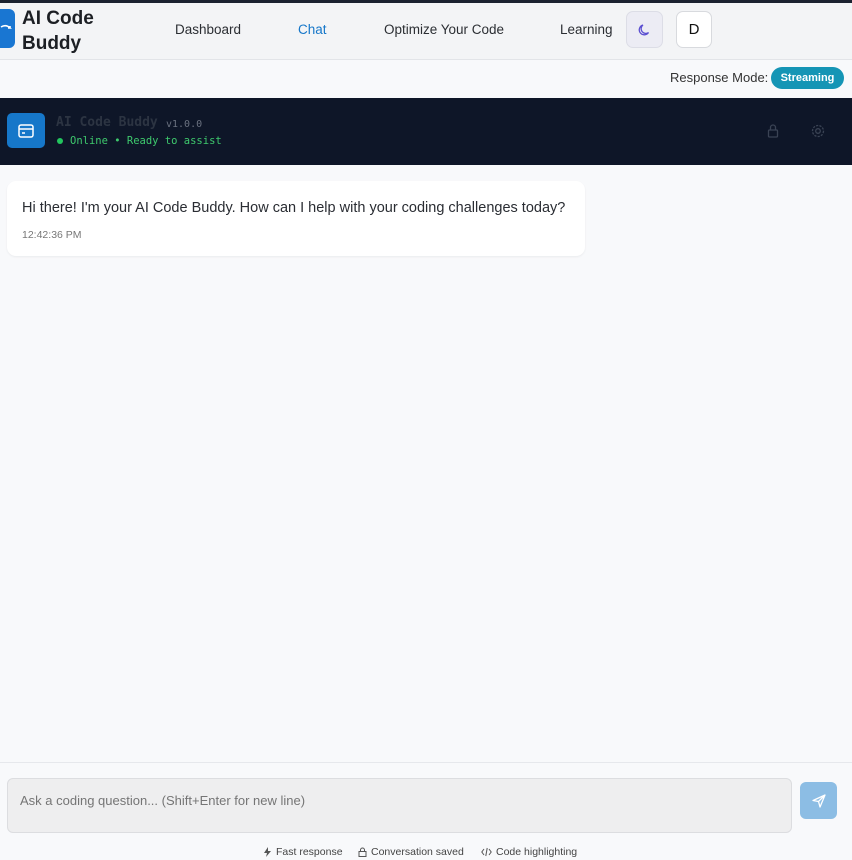  I want to click on settings-button, so click(818, 131).